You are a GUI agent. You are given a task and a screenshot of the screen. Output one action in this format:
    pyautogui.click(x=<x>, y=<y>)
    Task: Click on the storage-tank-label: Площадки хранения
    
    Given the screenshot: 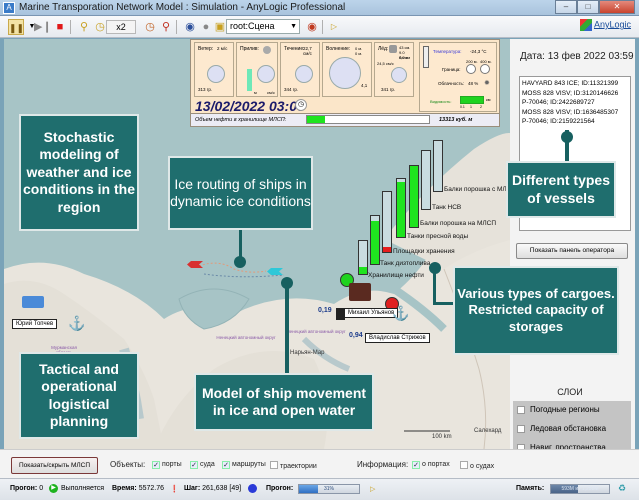 What is the action you would take?
    pyautogui.click(x=424, y=251)
    